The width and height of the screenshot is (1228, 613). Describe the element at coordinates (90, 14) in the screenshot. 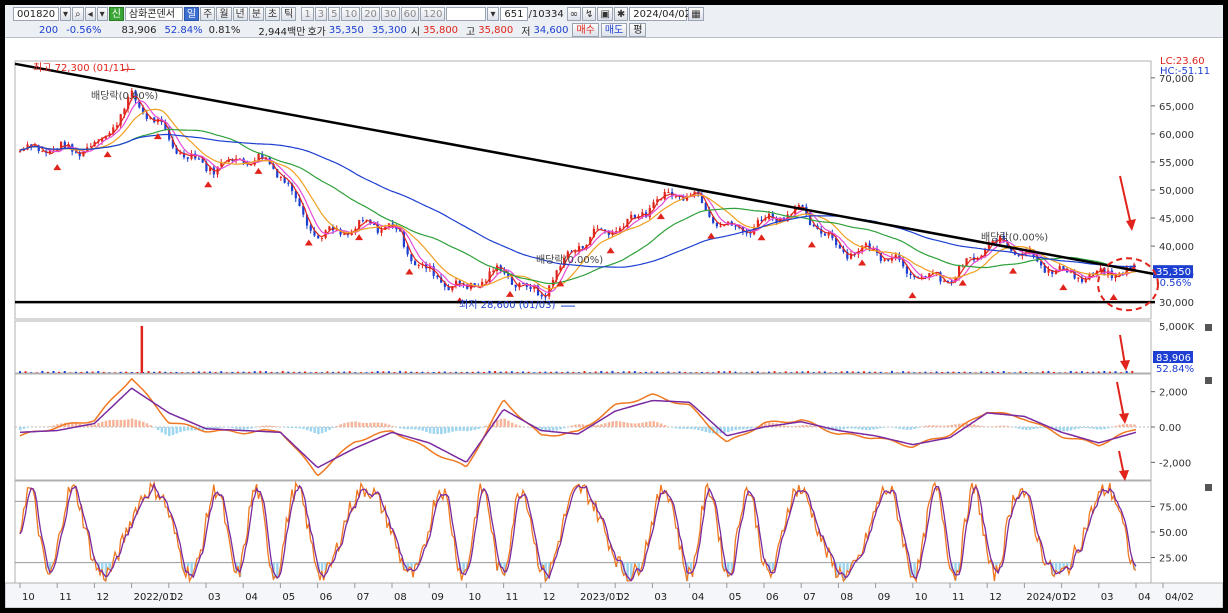

I see `sound-icon: ◂` at that location.